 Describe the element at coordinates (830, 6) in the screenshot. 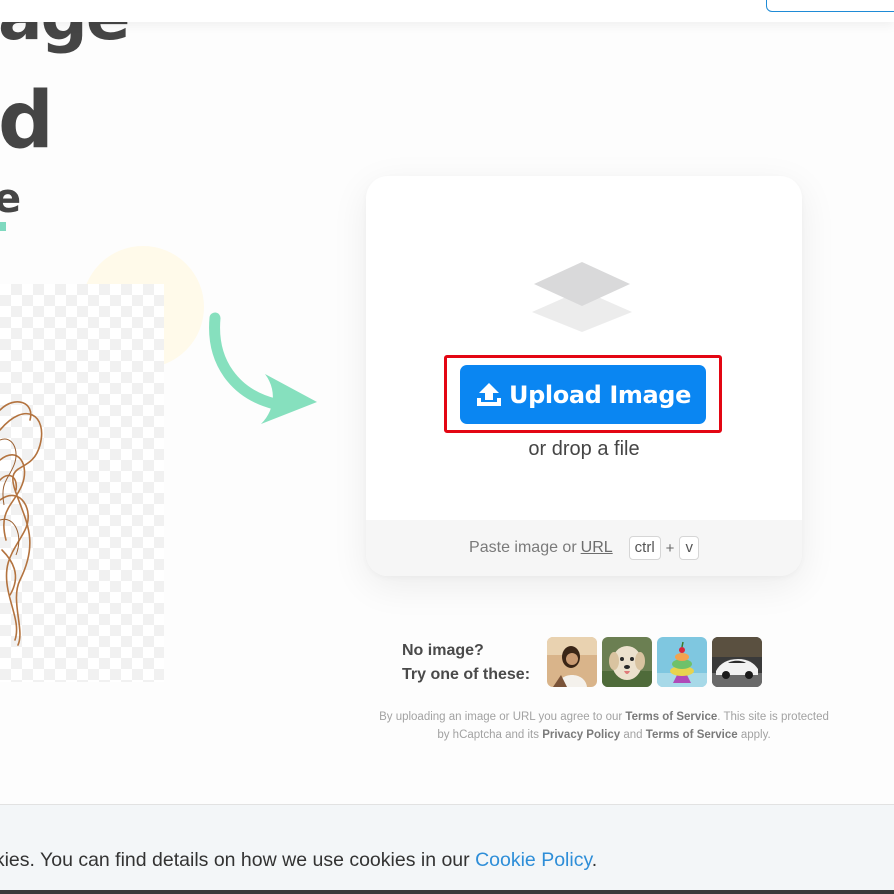

I see `nav-button` at that location.